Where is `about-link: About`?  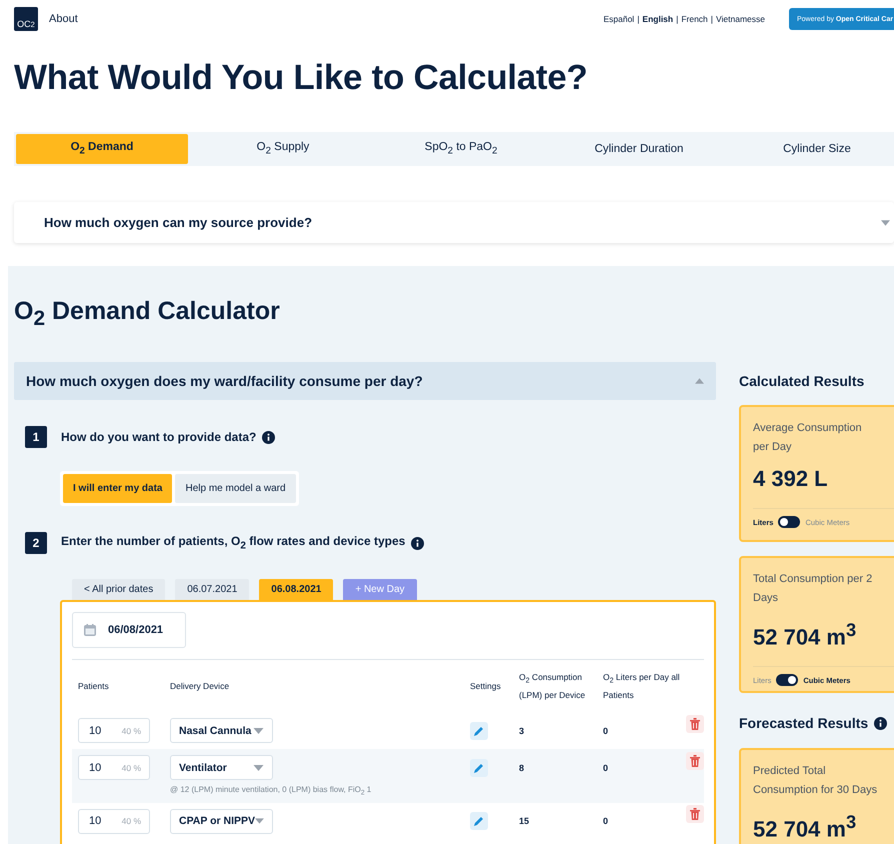
about-link: About is located at coordinates (63, 19).